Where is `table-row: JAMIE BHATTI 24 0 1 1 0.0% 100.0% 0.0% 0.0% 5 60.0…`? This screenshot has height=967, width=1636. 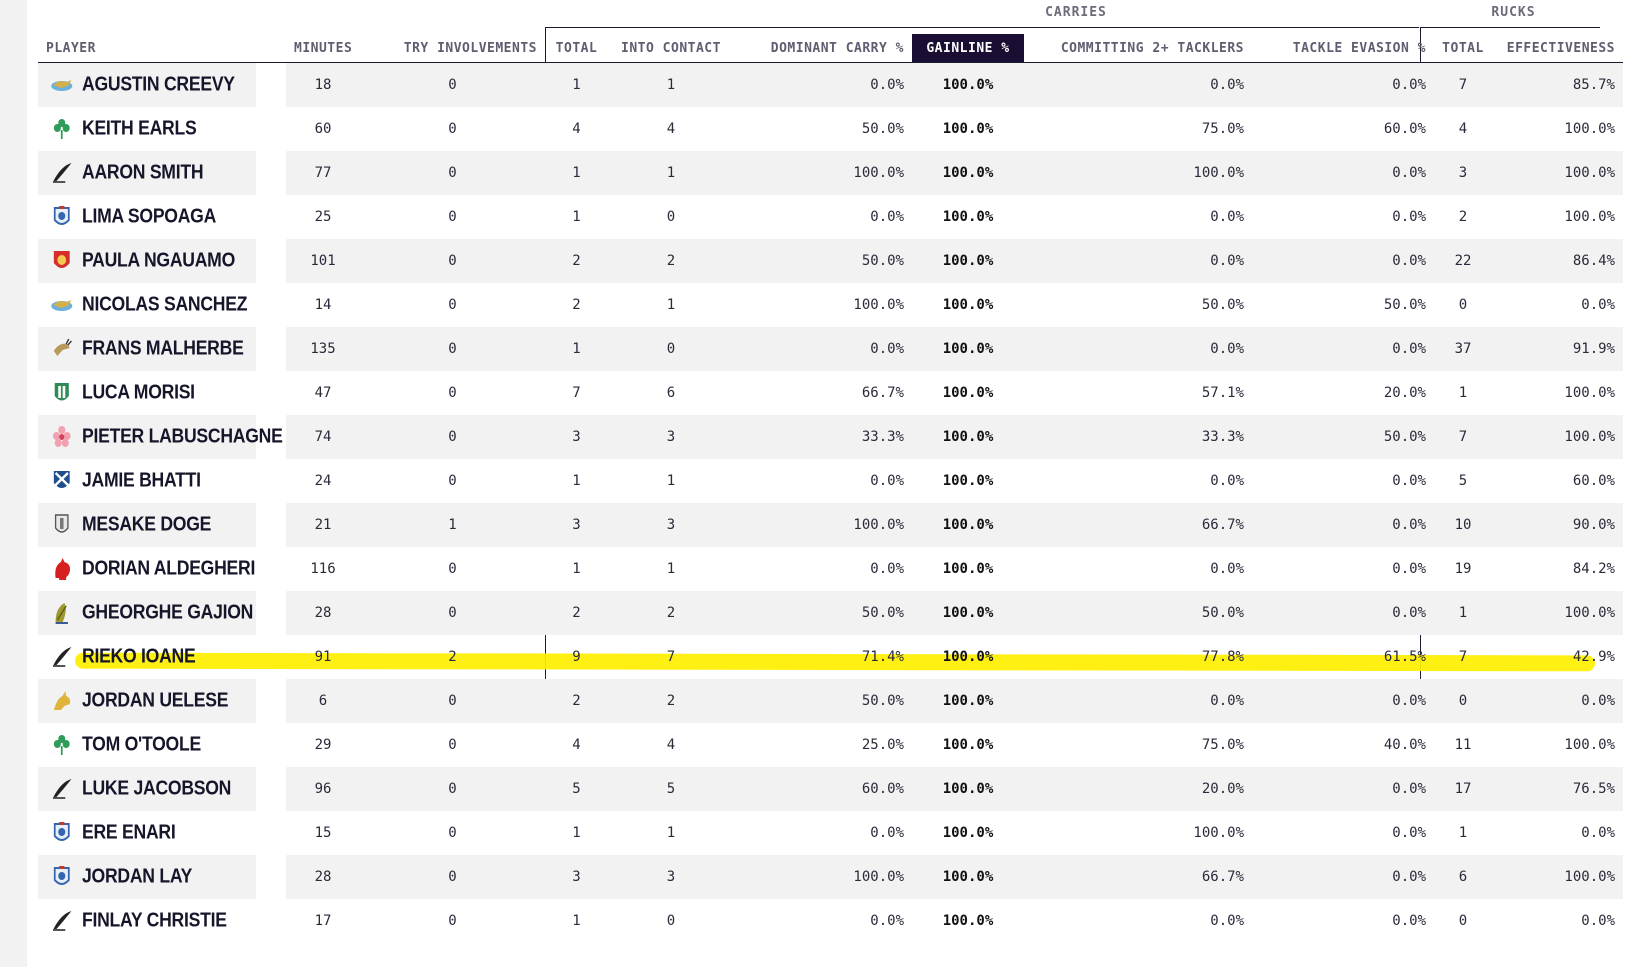
table-row: JAMIE BHATTI 24 0 1 1 0.0% 100.0% 0.0% 0.0% 5 60.0… is located at coordinates (830, 481).